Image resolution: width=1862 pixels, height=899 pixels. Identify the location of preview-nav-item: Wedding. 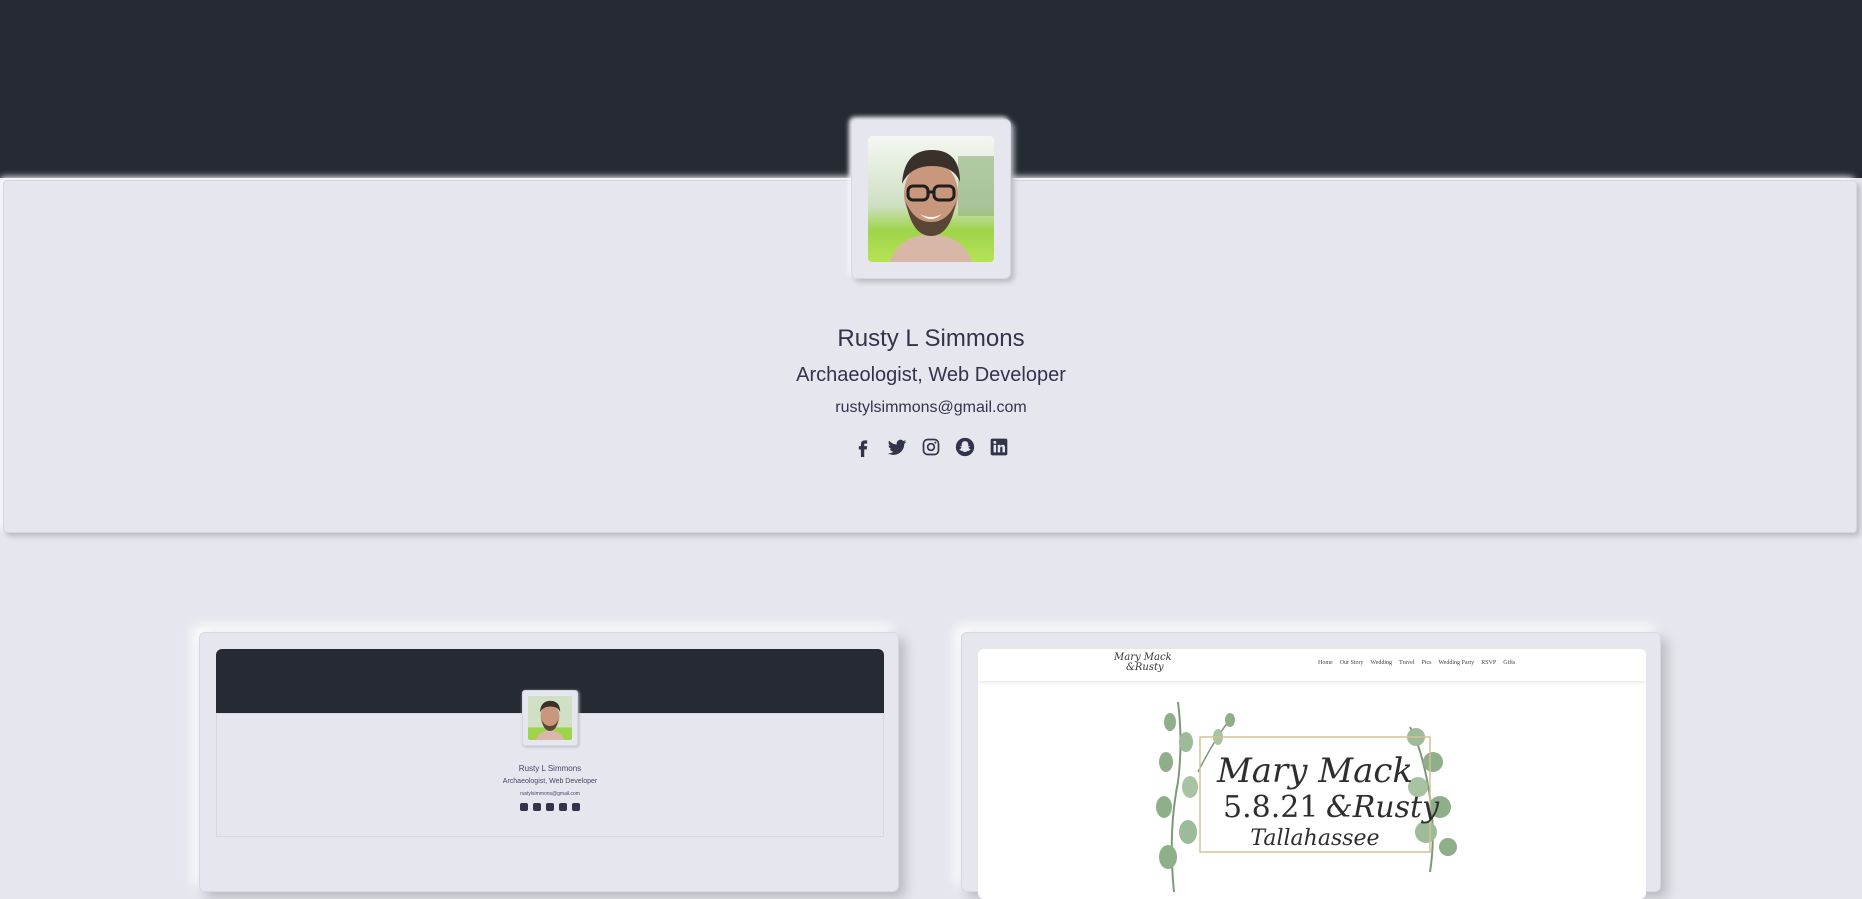
(1381, 663).